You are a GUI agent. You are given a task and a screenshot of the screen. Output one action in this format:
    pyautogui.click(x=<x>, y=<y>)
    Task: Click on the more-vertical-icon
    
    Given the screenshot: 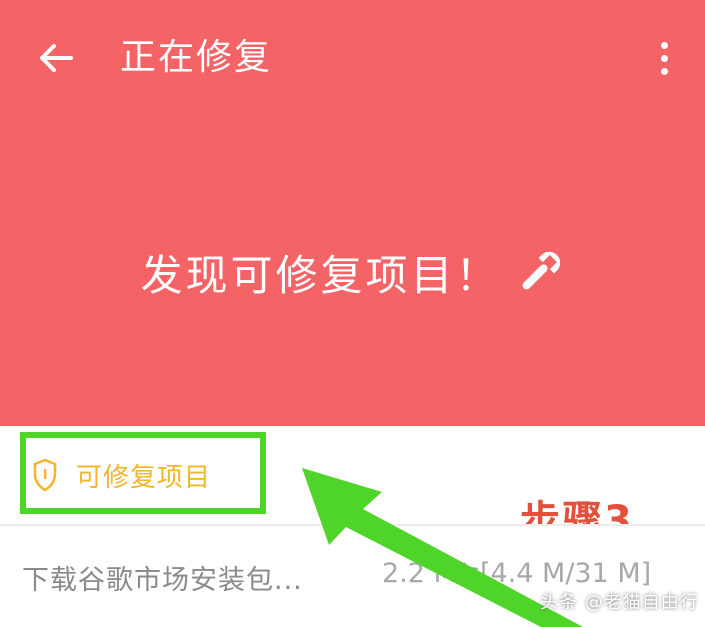 What is the action you would take?
    pyautogui.click(x=664, y=45)
    